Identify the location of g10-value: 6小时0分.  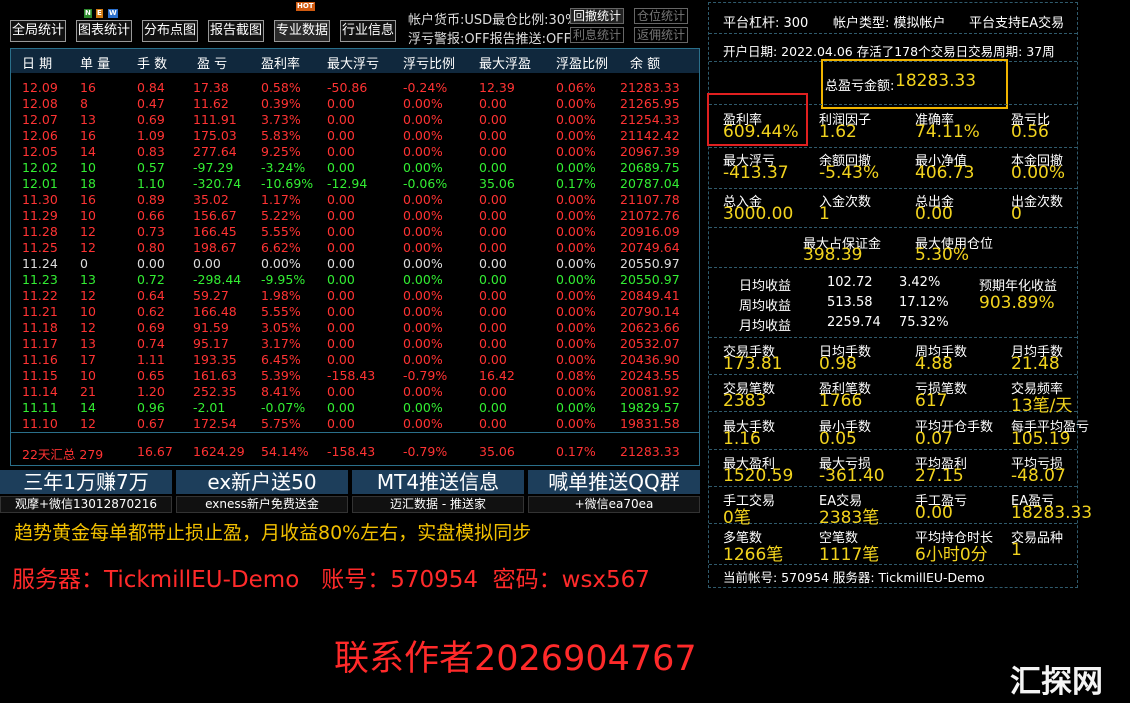
(951, 555).